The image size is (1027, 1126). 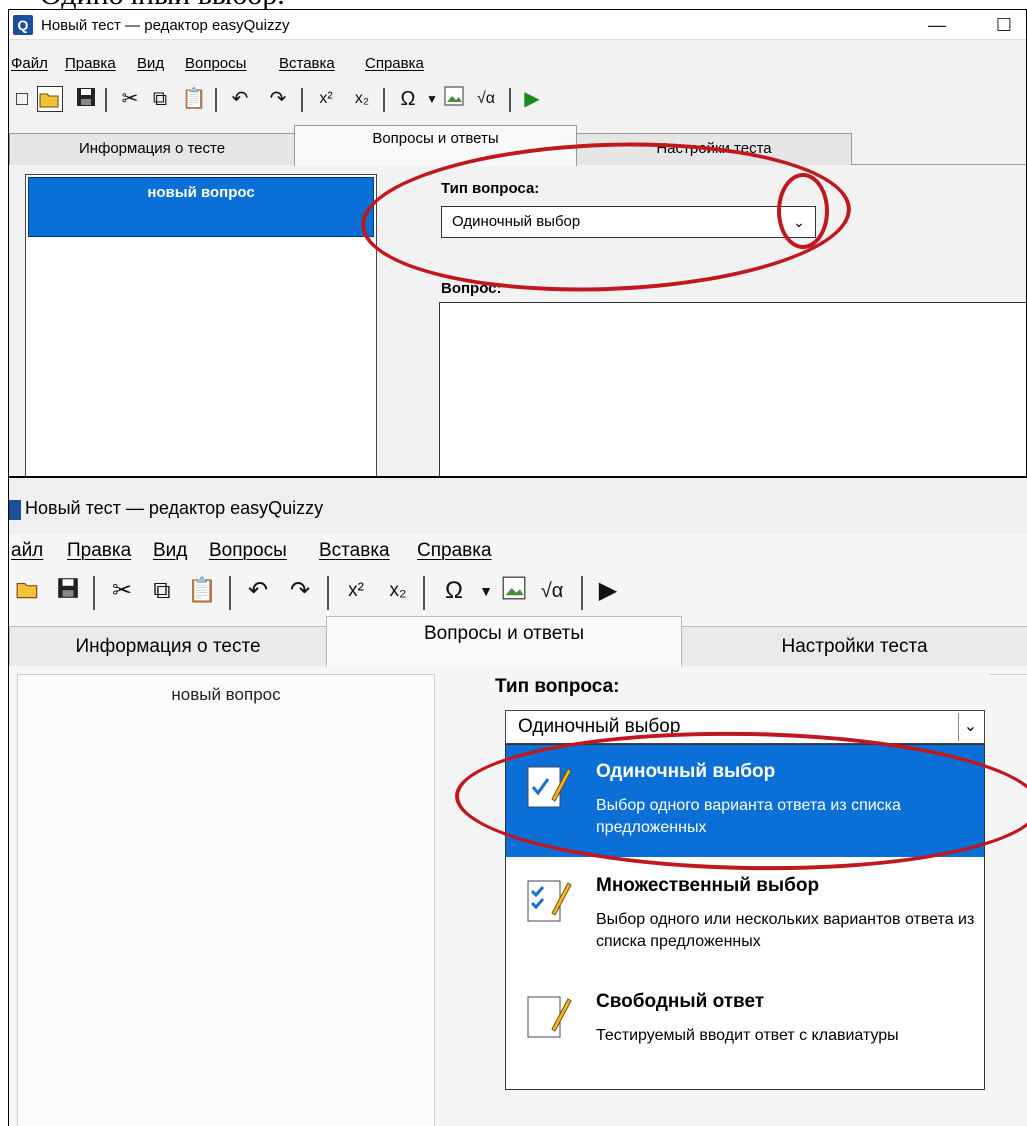 What do you see at coordinates (162, 4) in the screenshot?
I see `caption-text: Одиночный выбор.` at bounding box center [162, 4].